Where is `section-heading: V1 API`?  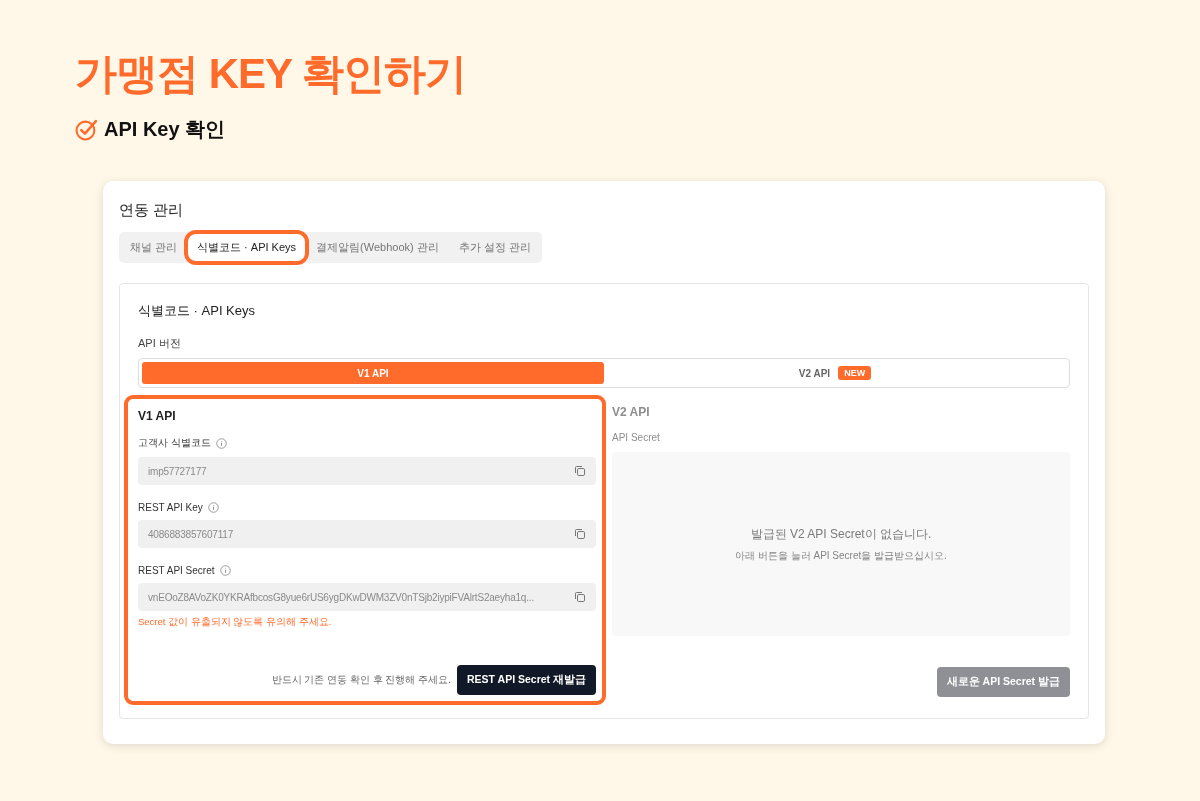
section-heading: V1 API is located at coordinates (157, 416).